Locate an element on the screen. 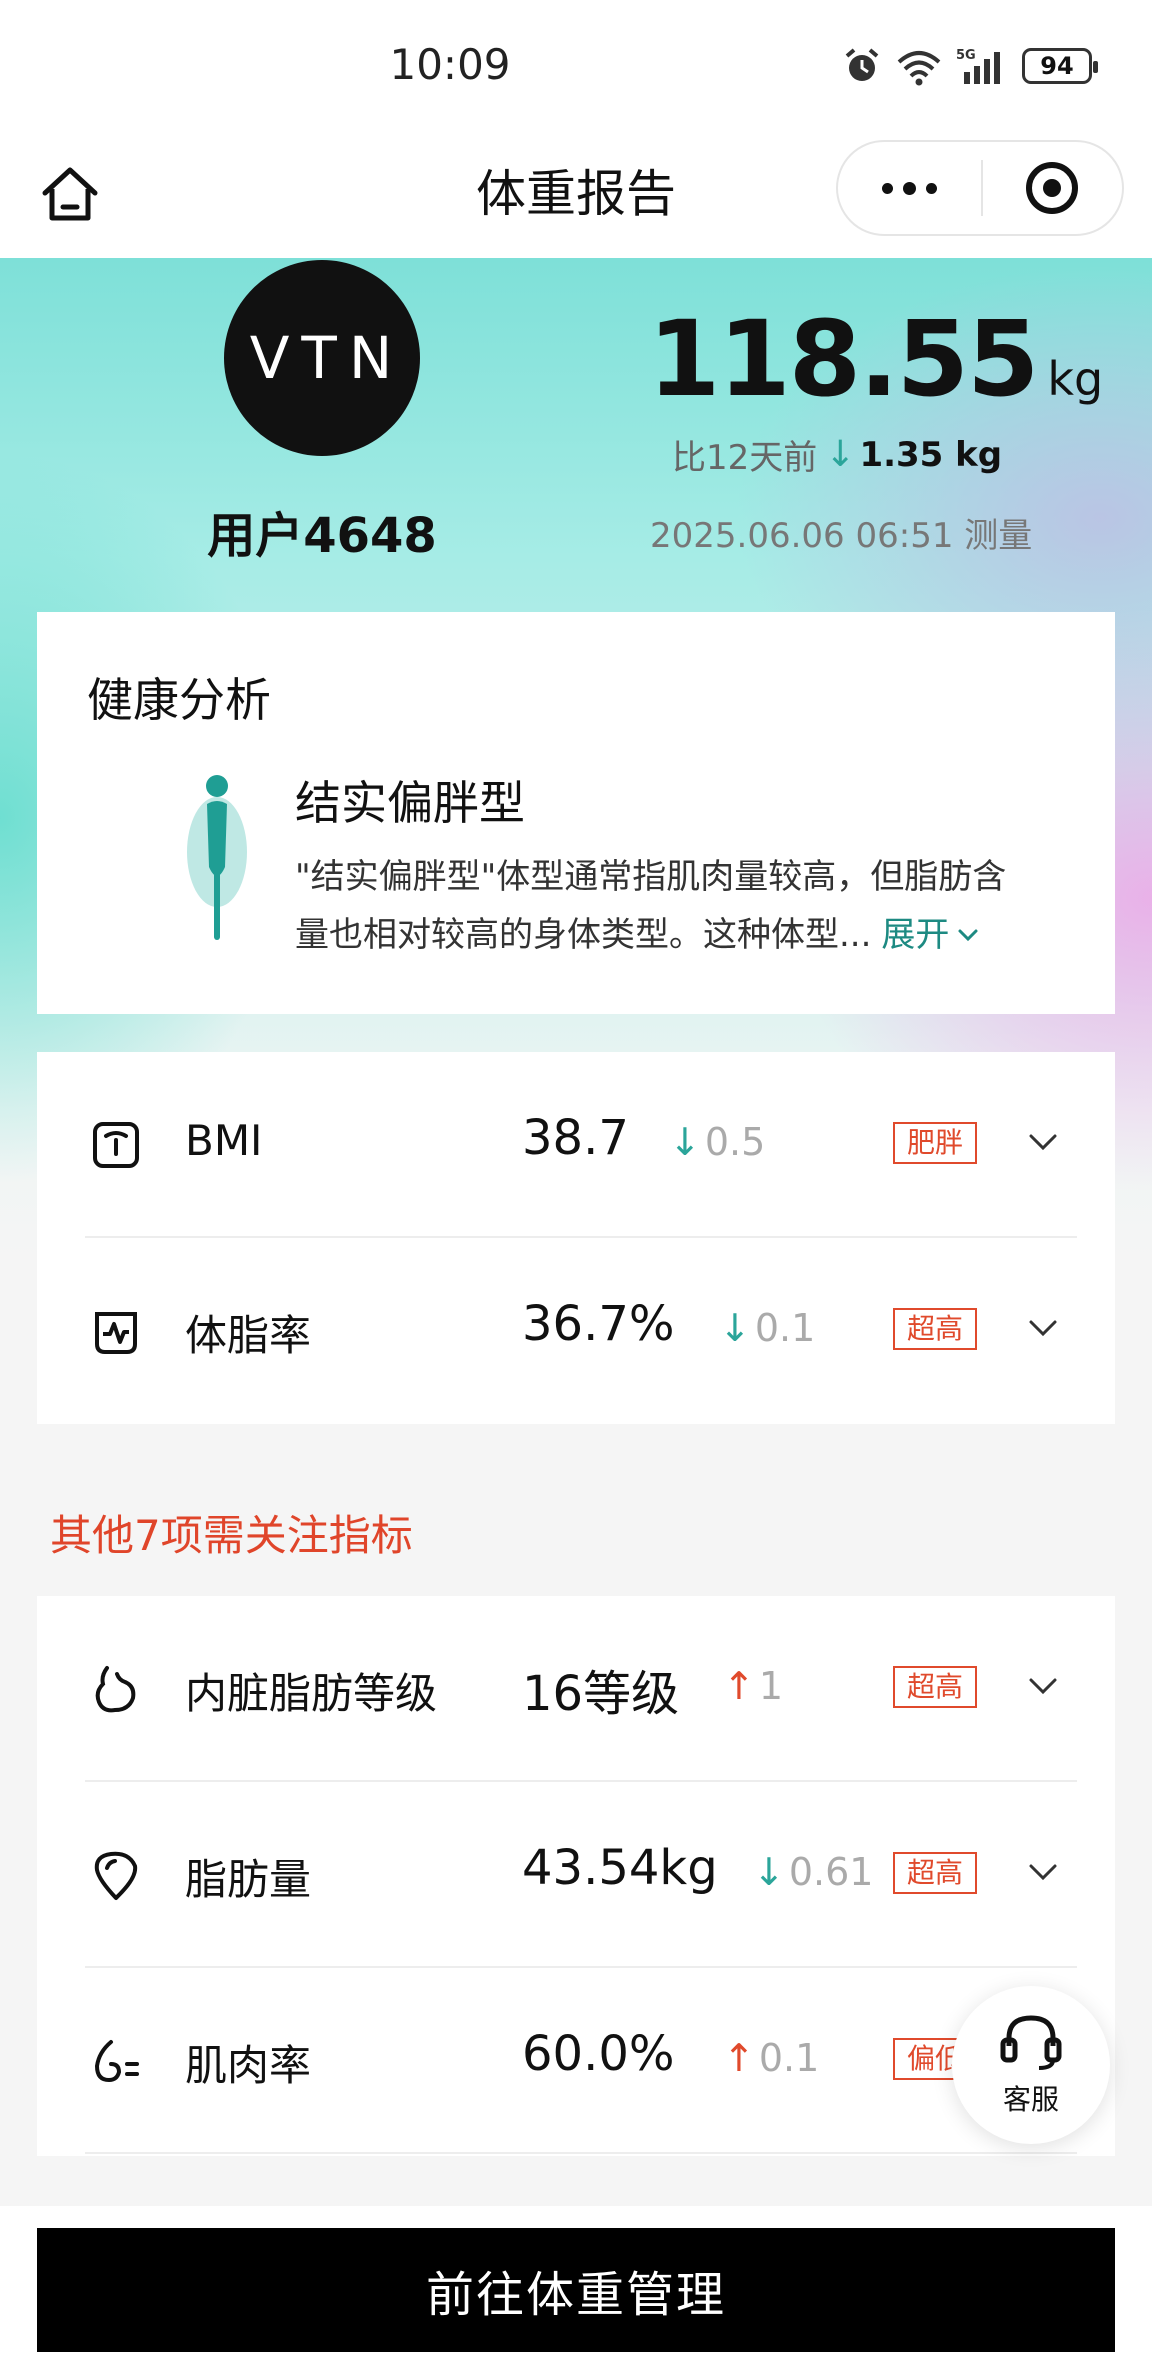  metric-change: ↑ 1 is located at coordinates (753, 1686).